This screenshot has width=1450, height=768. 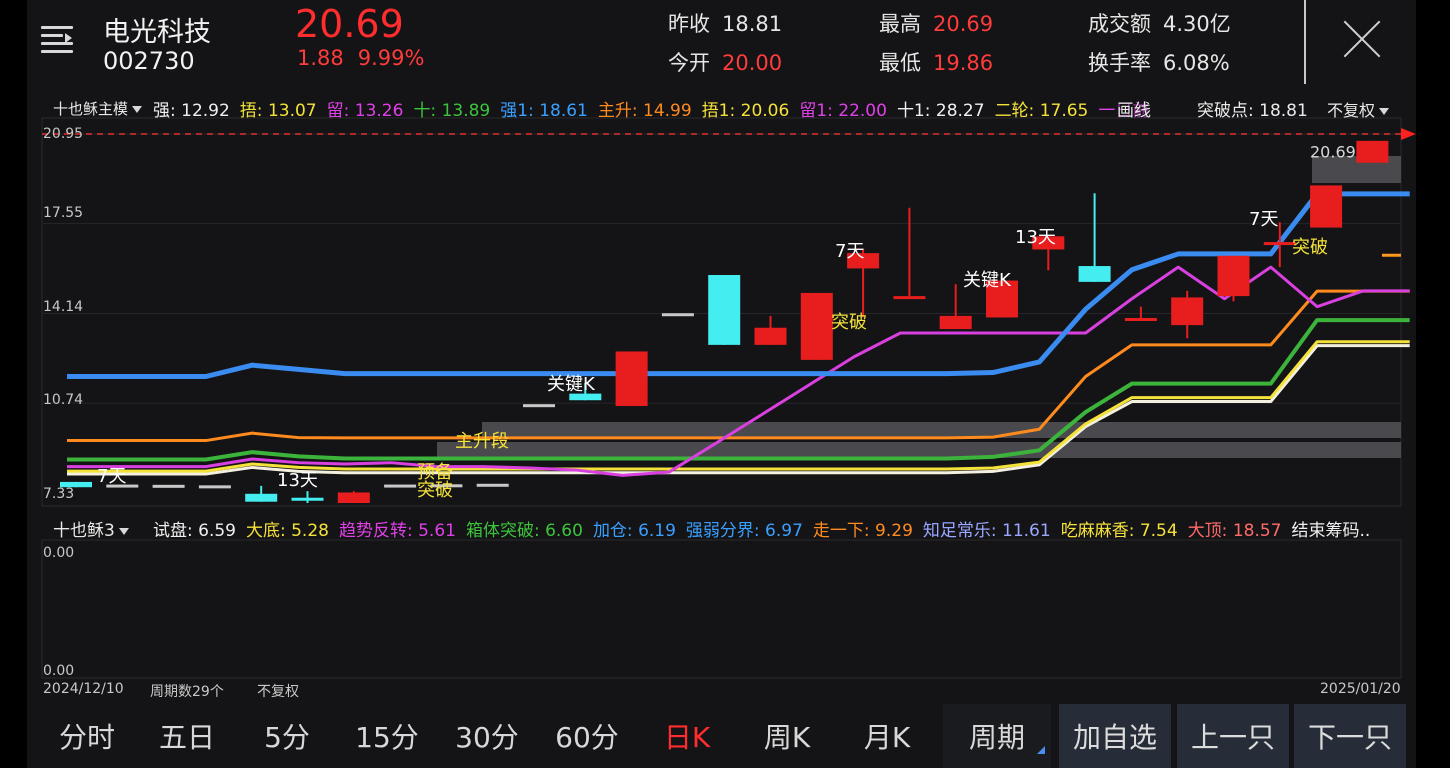 What do you see at coordinates (287, 736) in the screenshot?
I see `tab-5min: 5分` at bounding box center [287, 736].